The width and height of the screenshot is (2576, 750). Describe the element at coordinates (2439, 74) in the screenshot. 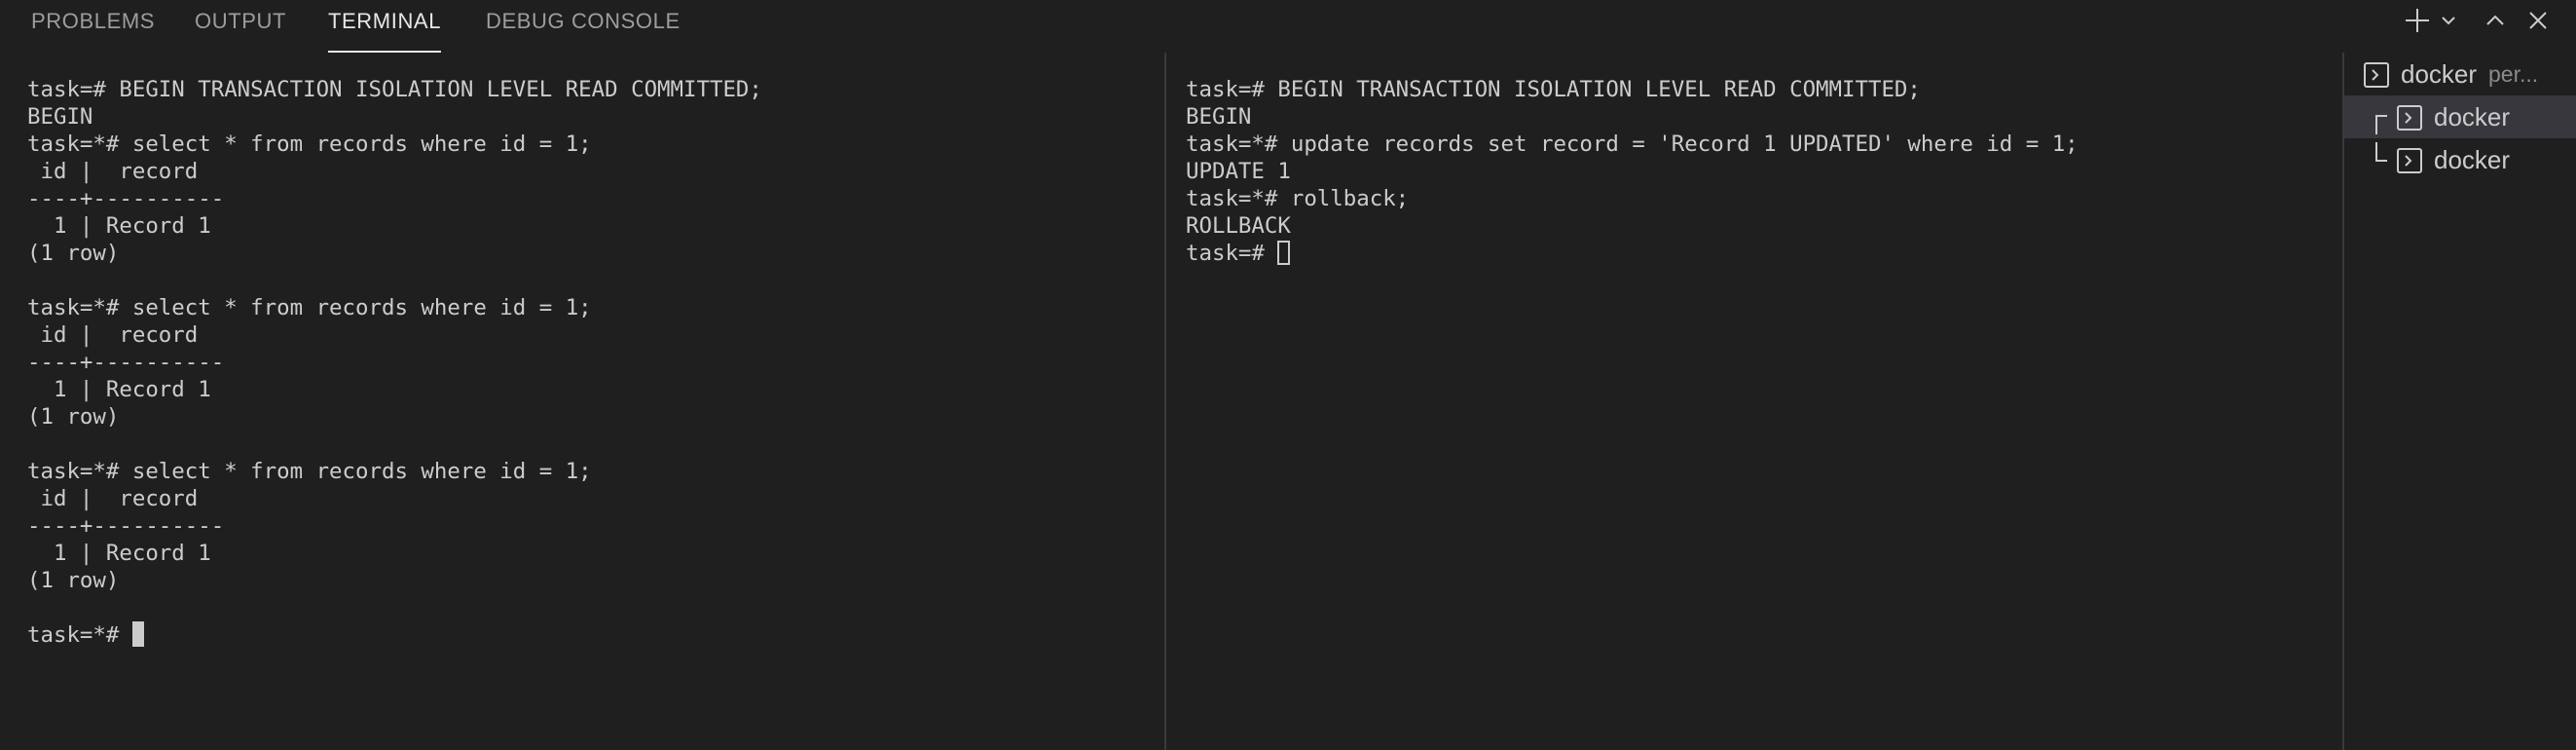

I see `terminal-group-label: docker` at that location.